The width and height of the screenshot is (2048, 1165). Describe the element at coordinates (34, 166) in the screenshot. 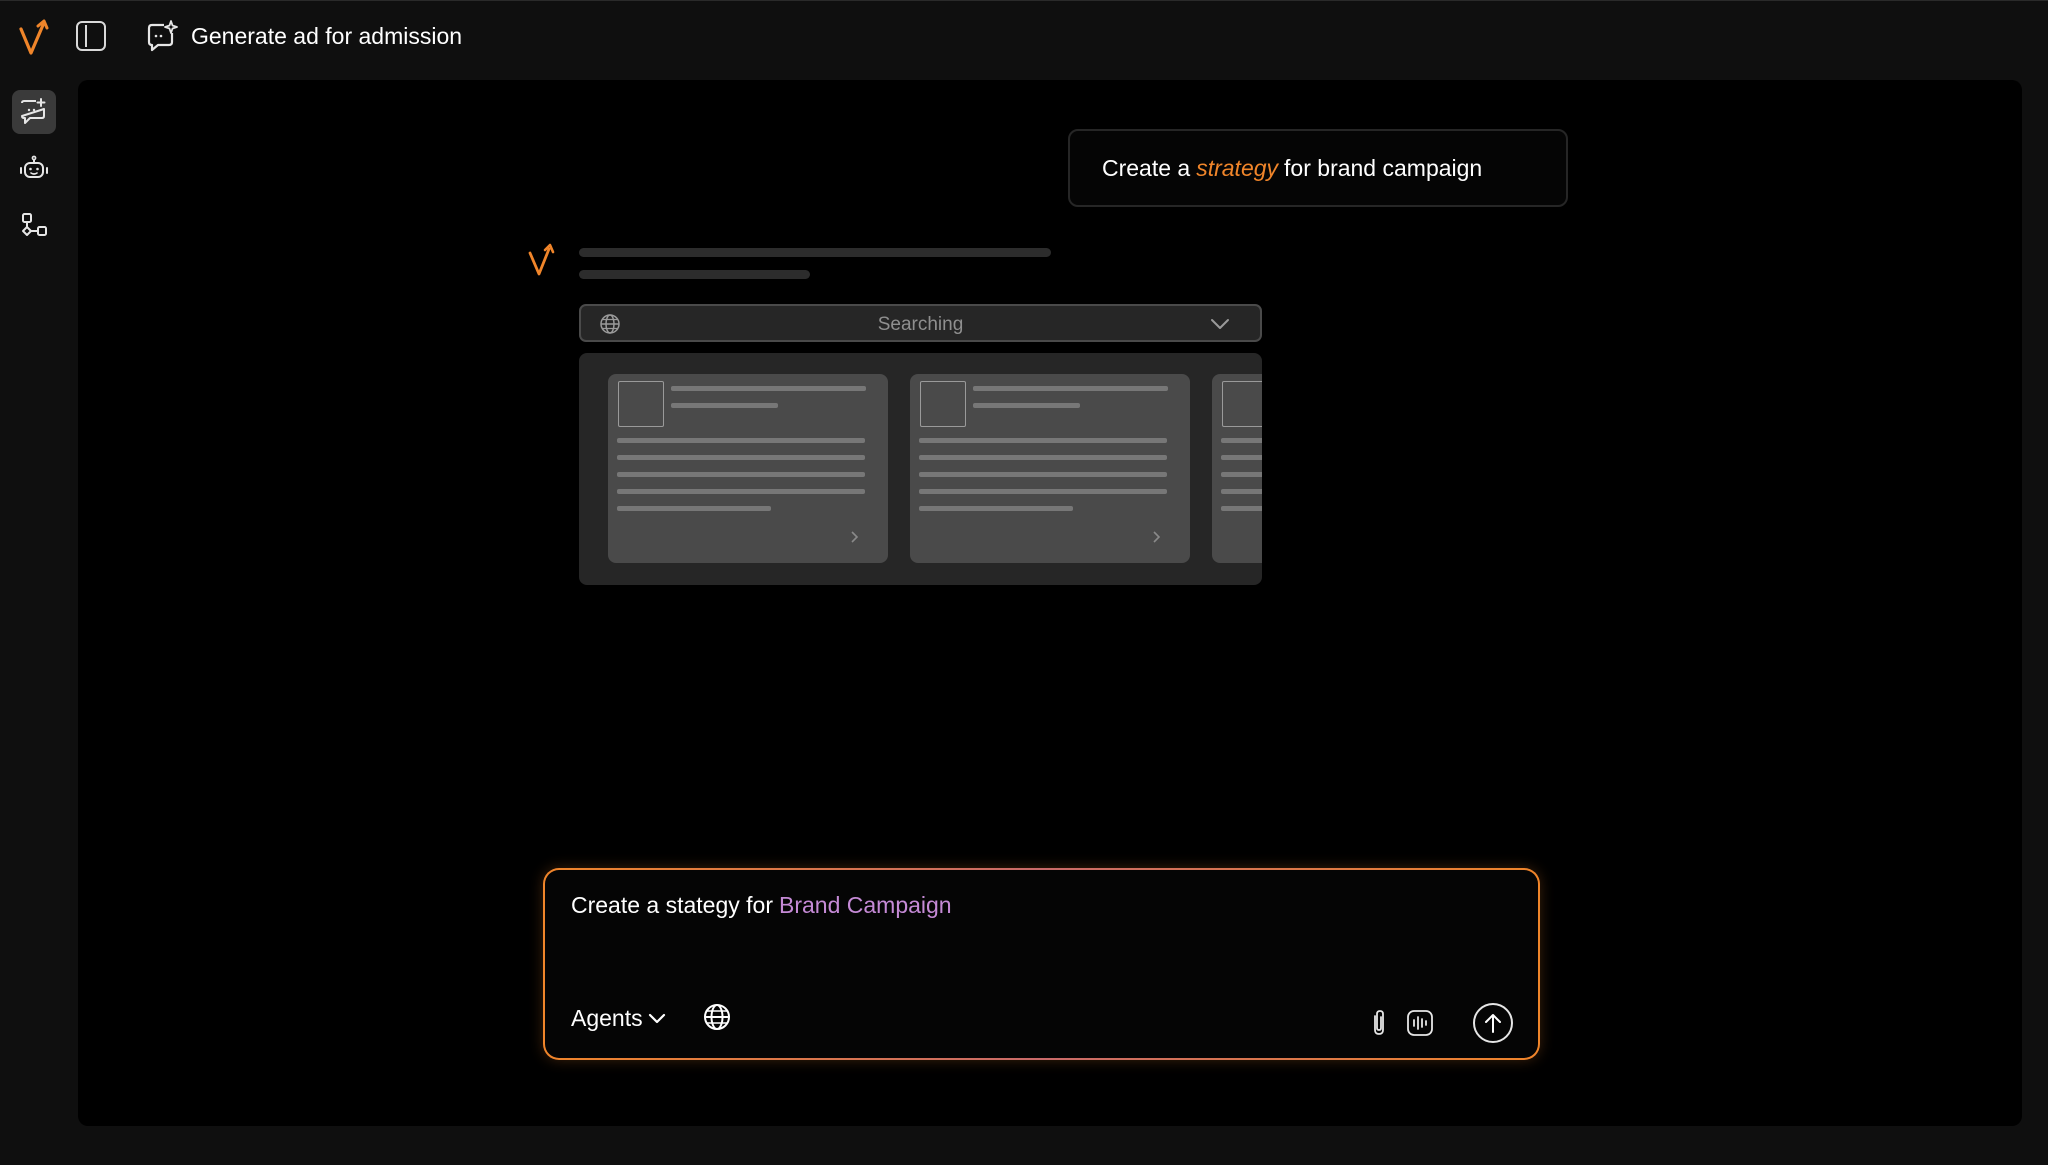

I see `robot-icon` at that location.